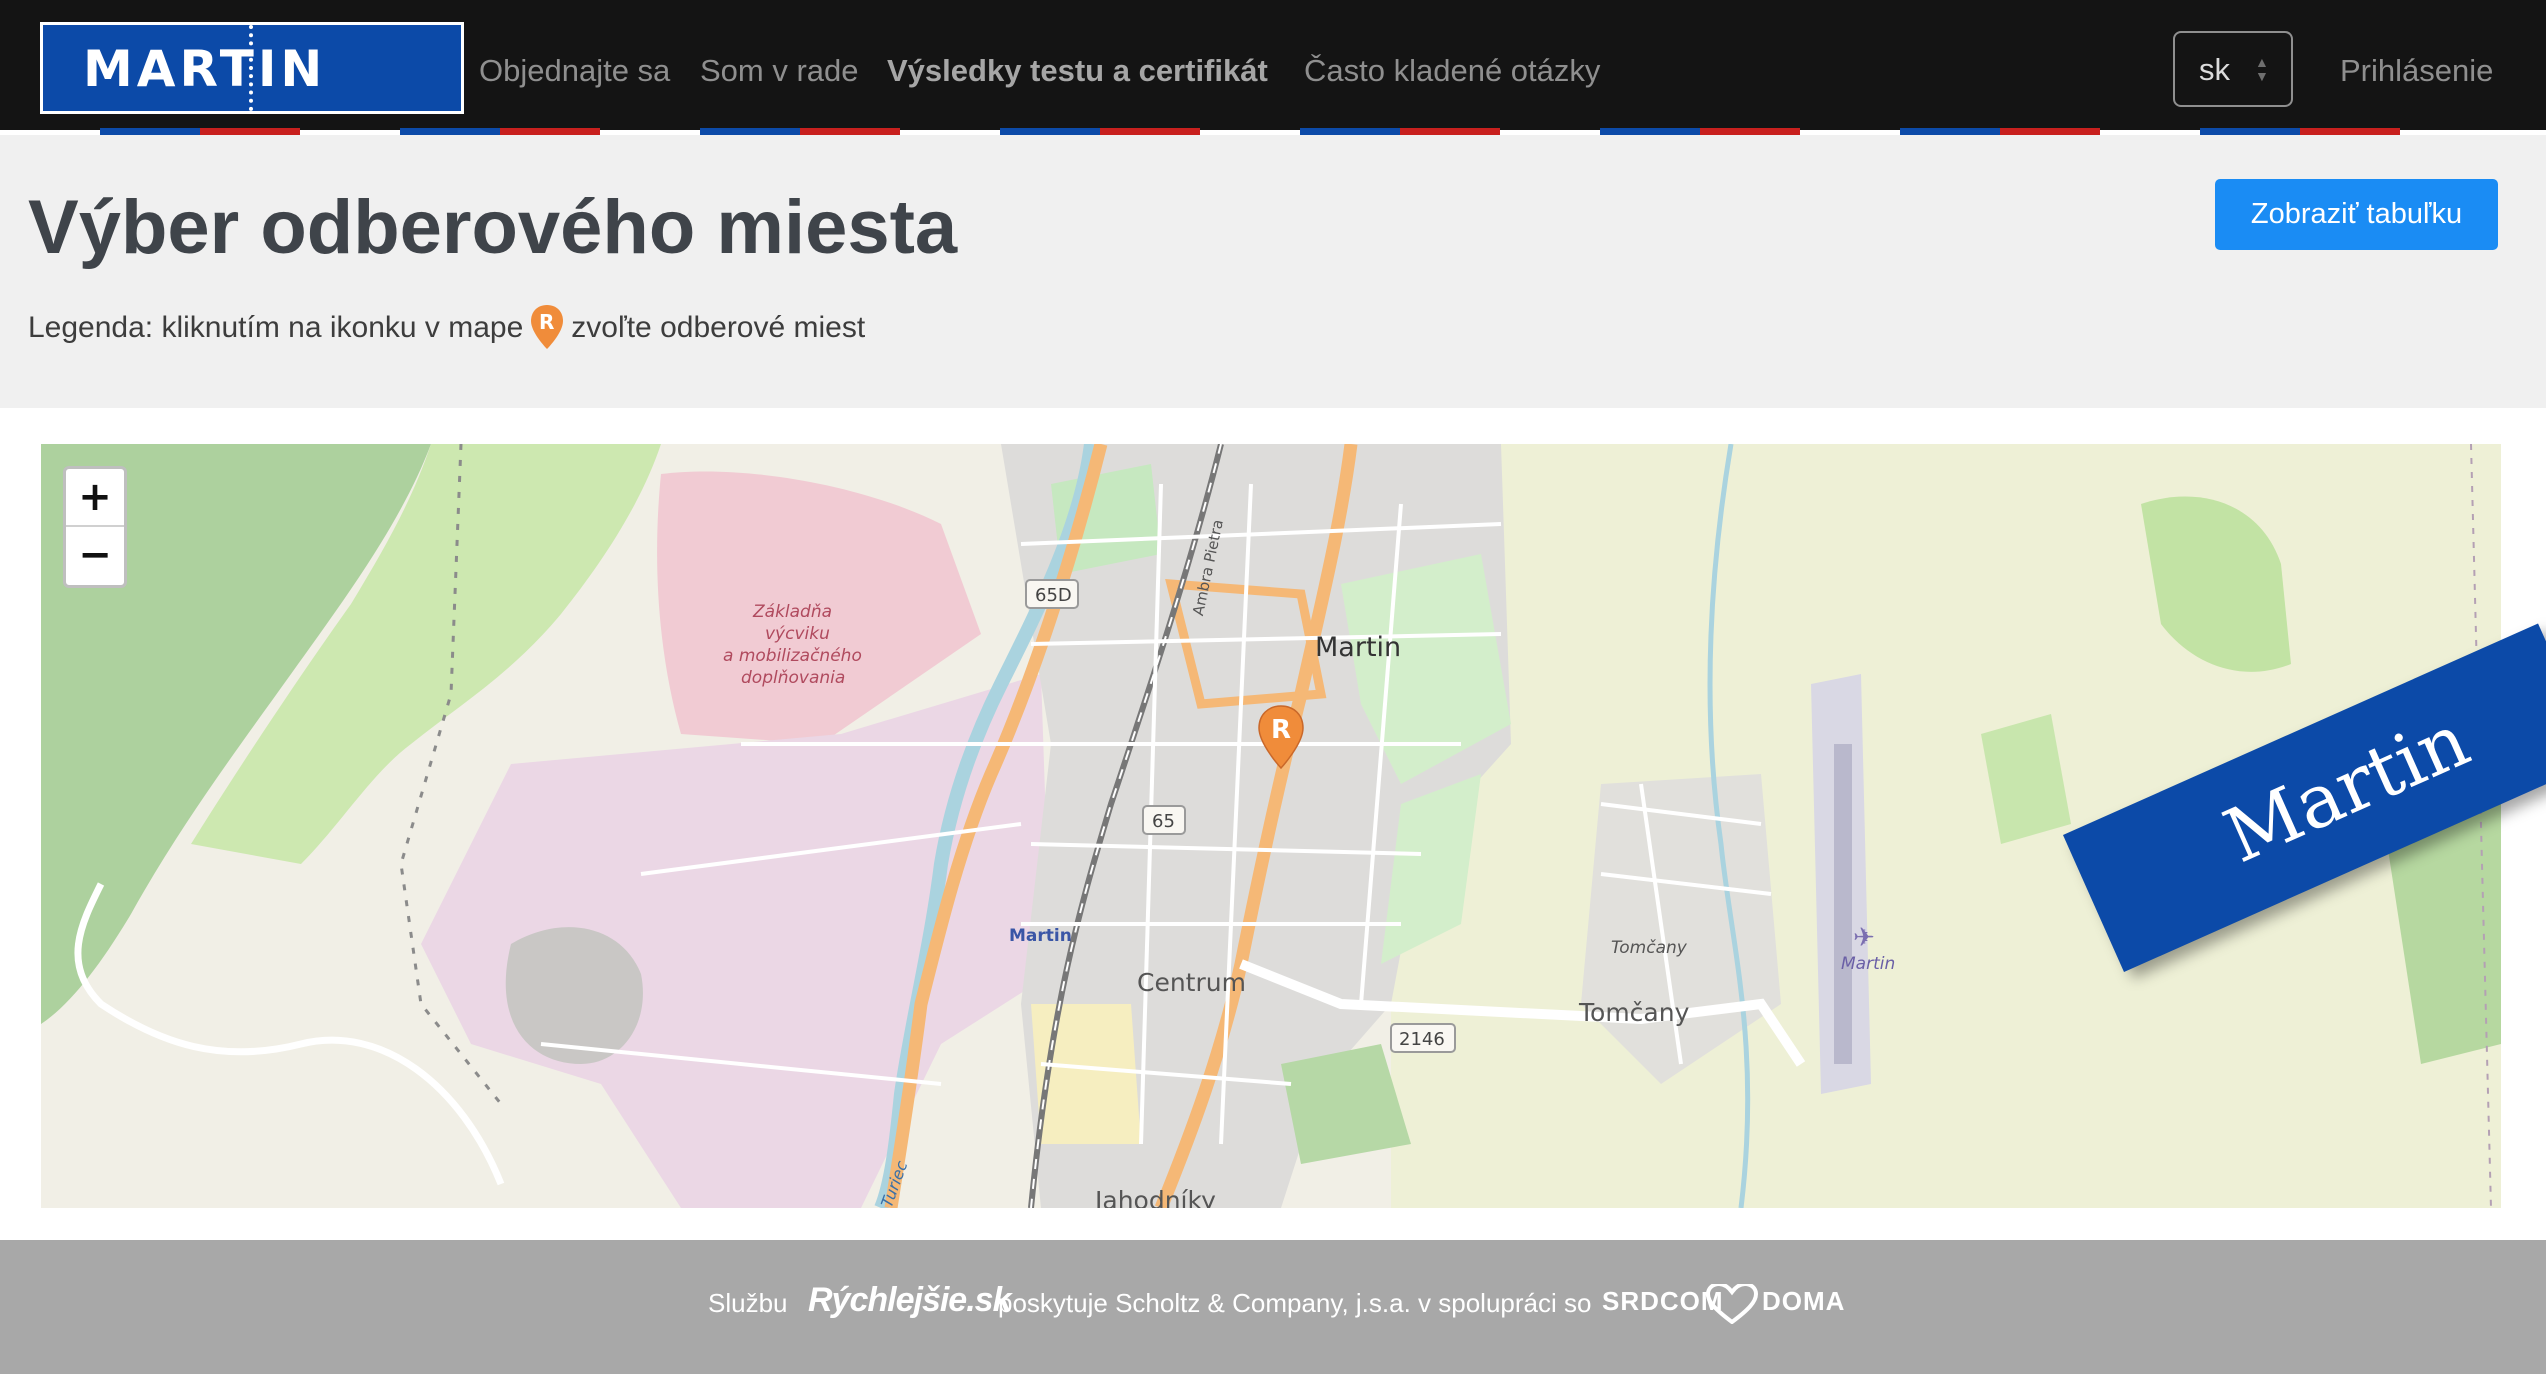  I want to click on map-label-base-2: výcviku, so click(797, 634).